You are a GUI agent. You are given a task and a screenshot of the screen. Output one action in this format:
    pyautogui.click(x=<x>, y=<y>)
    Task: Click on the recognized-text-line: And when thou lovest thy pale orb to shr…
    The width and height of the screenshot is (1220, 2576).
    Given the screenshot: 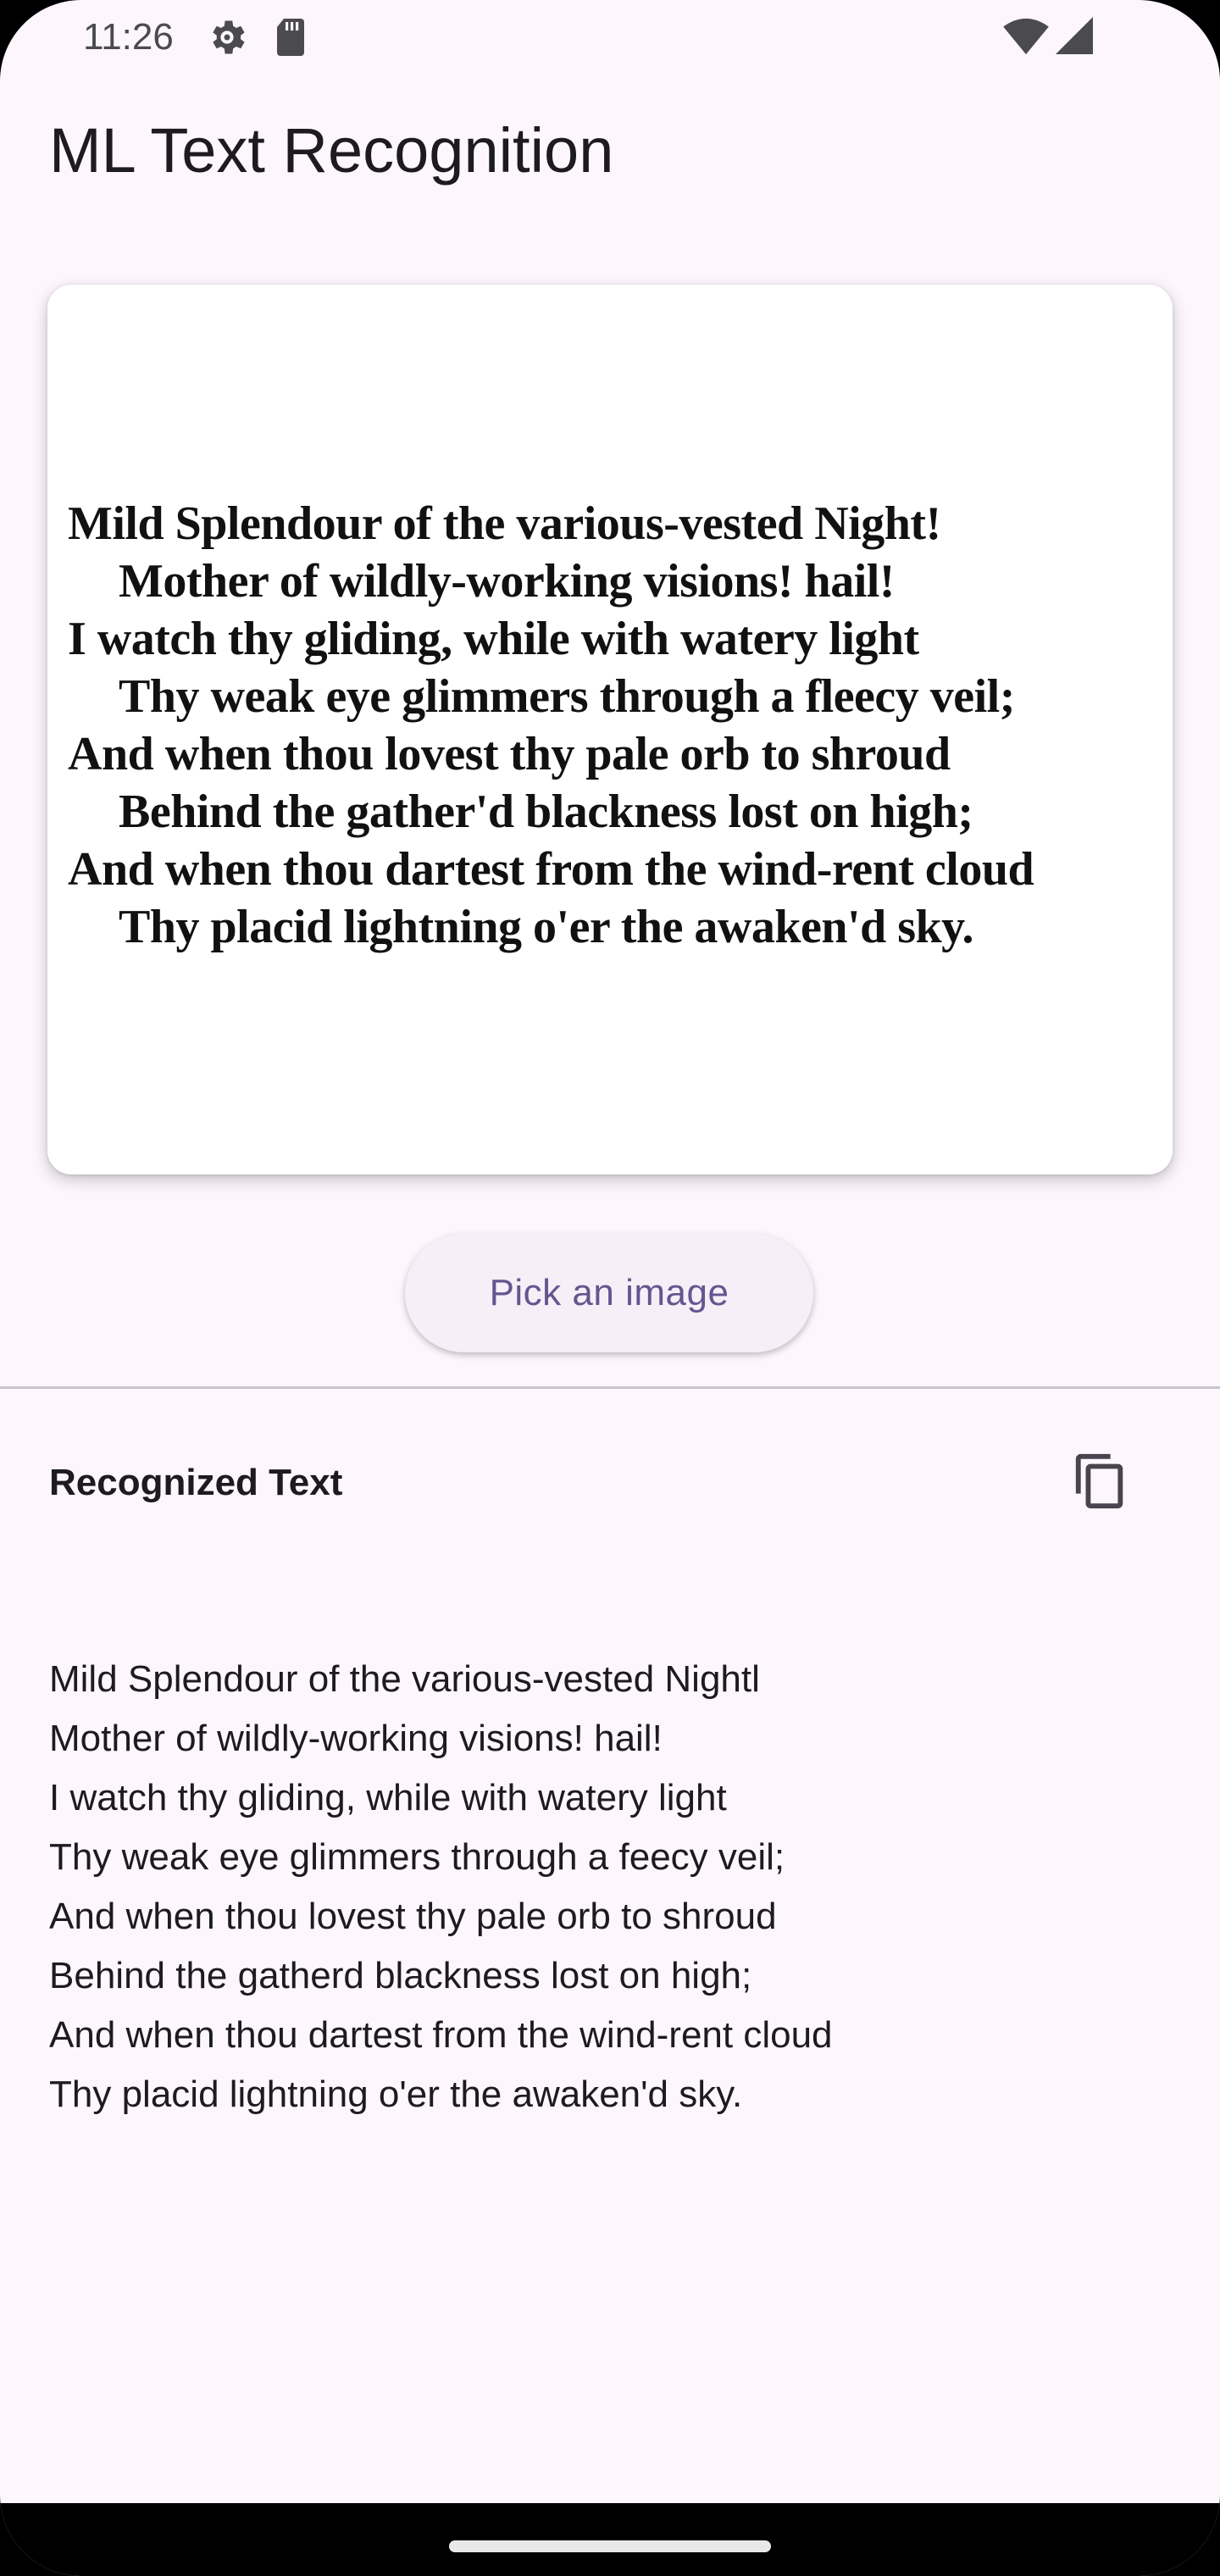 What is the action you would take?
    pyautogui.click(x=413, y=1916)
    